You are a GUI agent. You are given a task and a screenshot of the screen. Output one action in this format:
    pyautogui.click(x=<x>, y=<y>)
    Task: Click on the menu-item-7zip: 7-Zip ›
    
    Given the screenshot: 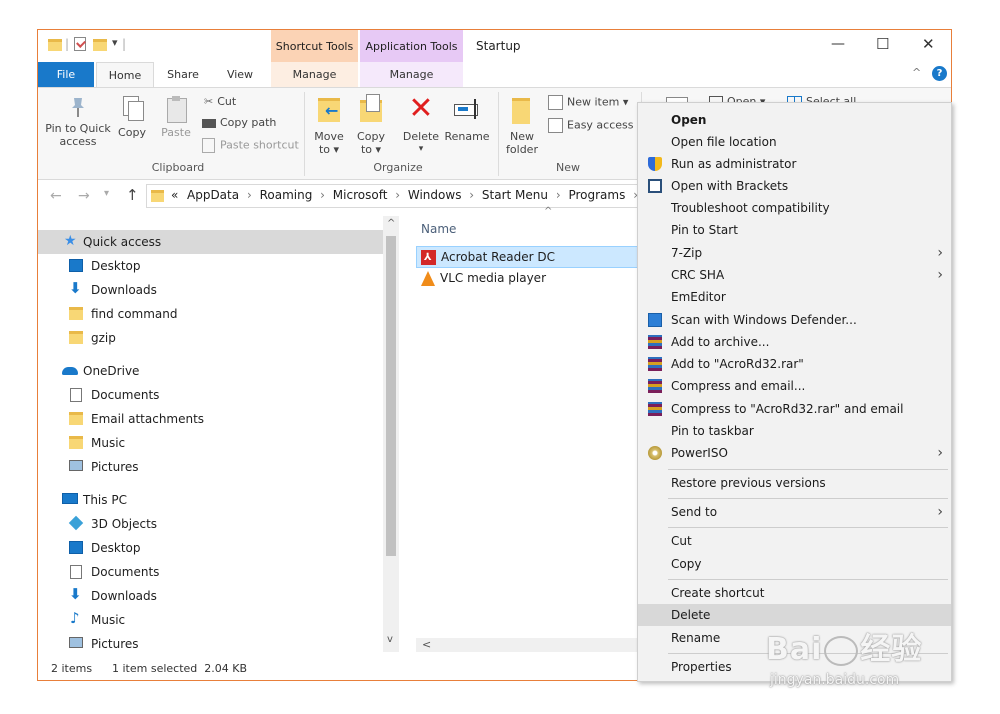 What is the action you would take?
    pyautogui.click(x=794, y=253)
    